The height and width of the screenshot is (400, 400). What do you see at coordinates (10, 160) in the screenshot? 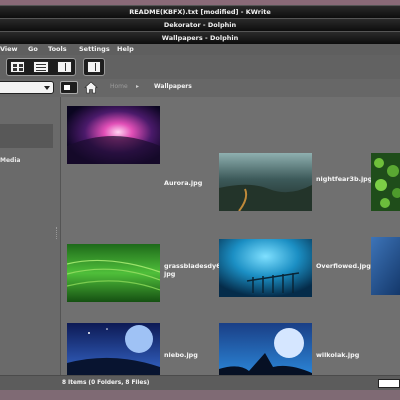
I see `sidebar-item-media: Media` at bounding box center [10, 160].